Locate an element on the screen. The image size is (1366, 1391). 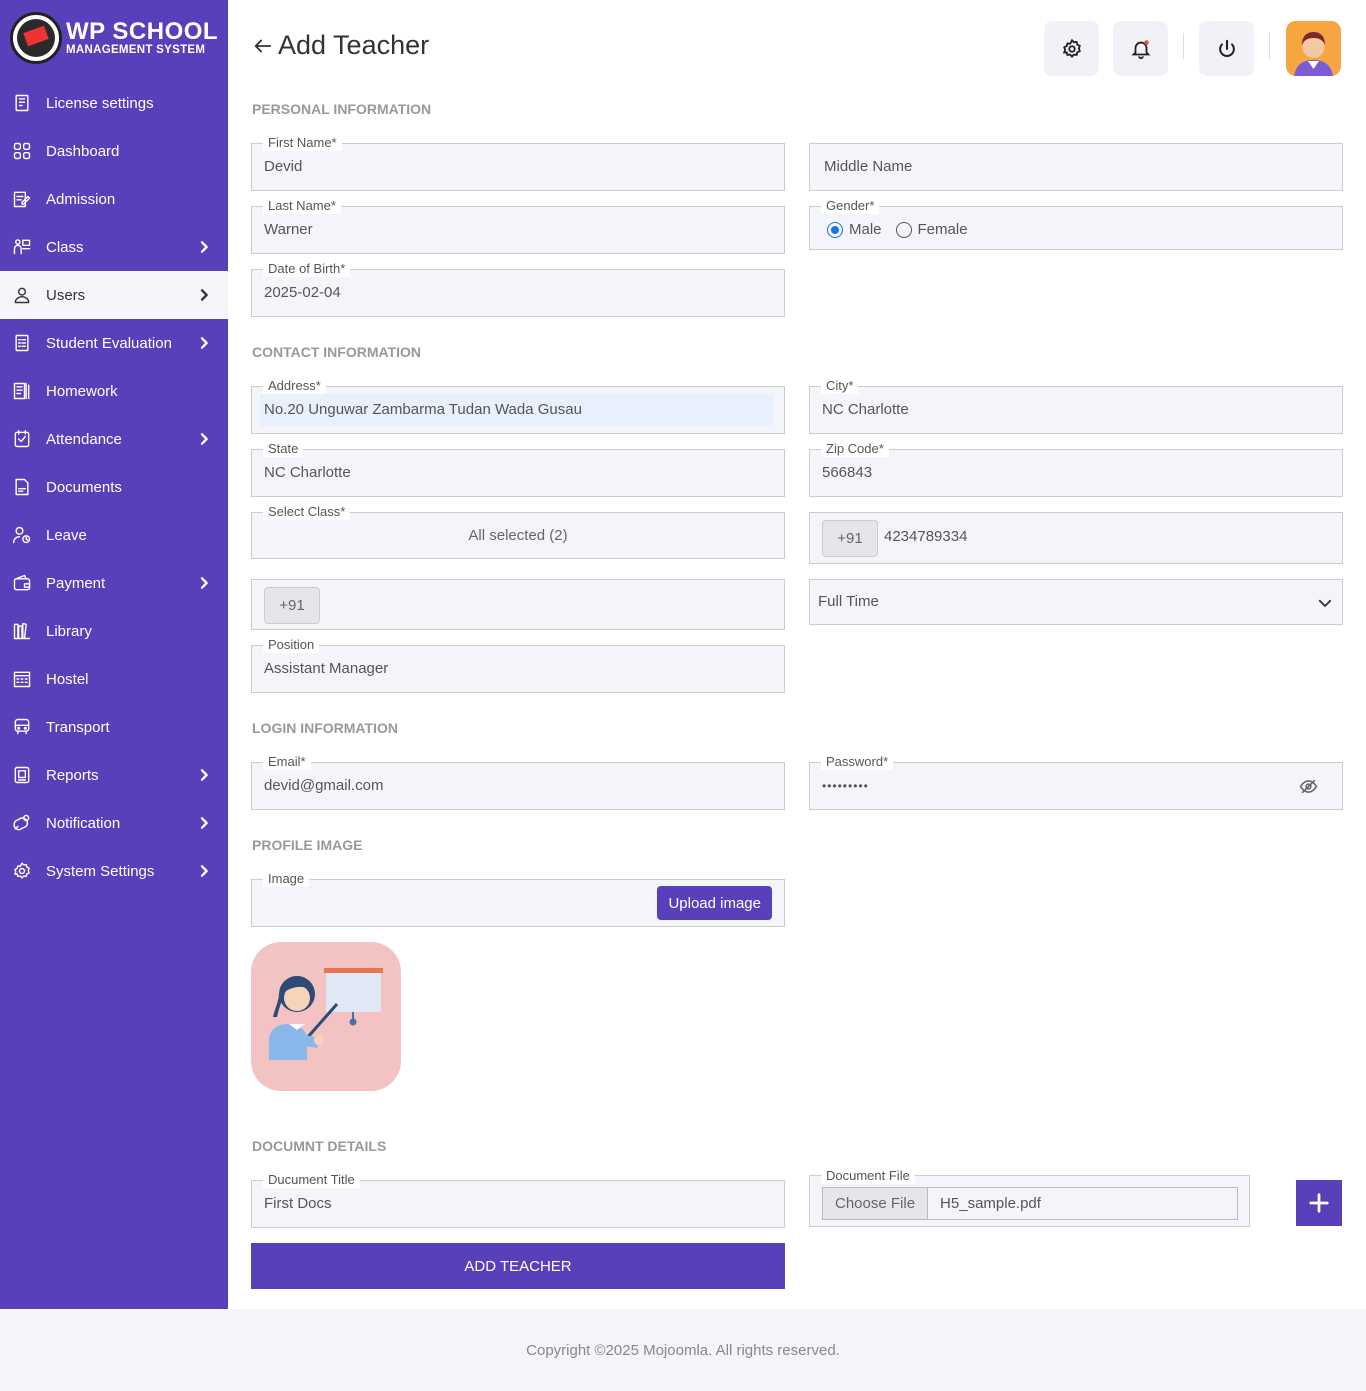
sidebar-item-payment: Payment is located at coordinates (114, 583).